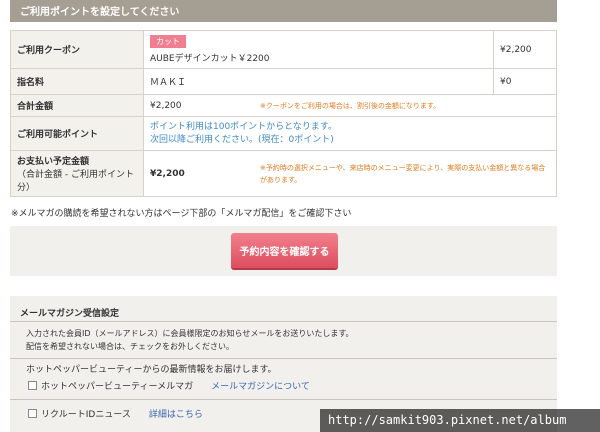 This screenshot has width=600, height=432. Describe the element at coordinates (32, 413) in the screenshot. I see `recruit-news-checkbox` at that location.